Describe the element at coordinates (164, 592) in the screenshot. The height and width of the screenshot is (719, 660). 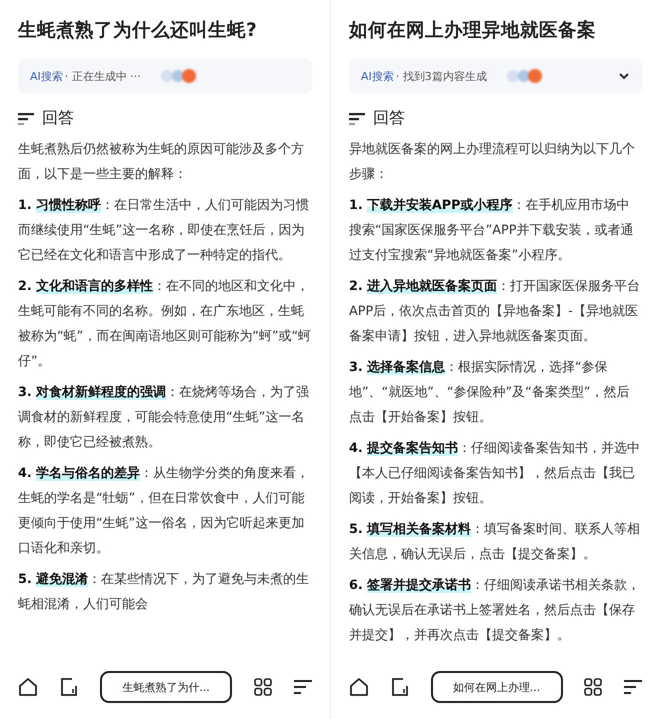
I see `answer-point: 5. 避免混淆：在某些情况下，为了避免与未煮的生蚝相混淆，人们可能会` at that location.